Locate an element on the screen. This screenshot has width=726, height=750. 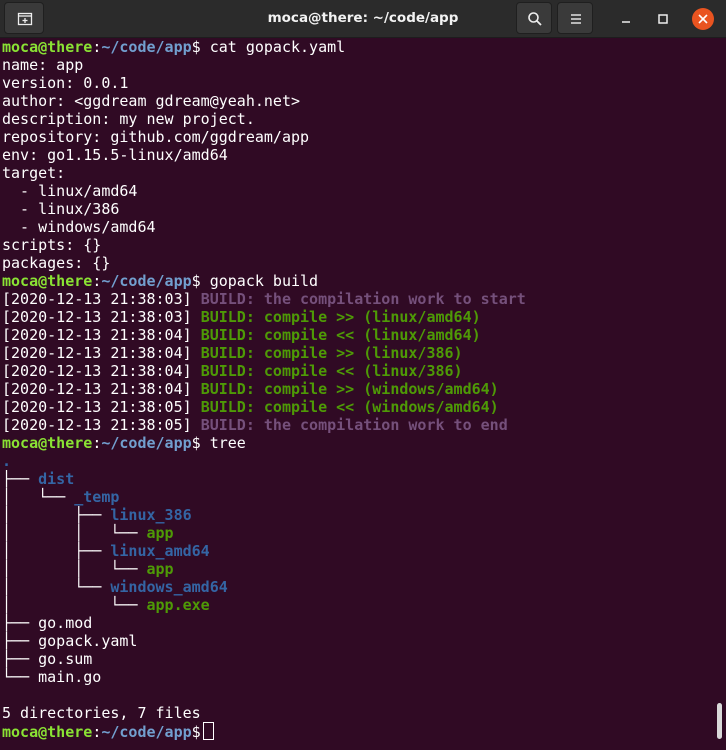
hamburger-menu-icon is located at coordinates (576, 19).